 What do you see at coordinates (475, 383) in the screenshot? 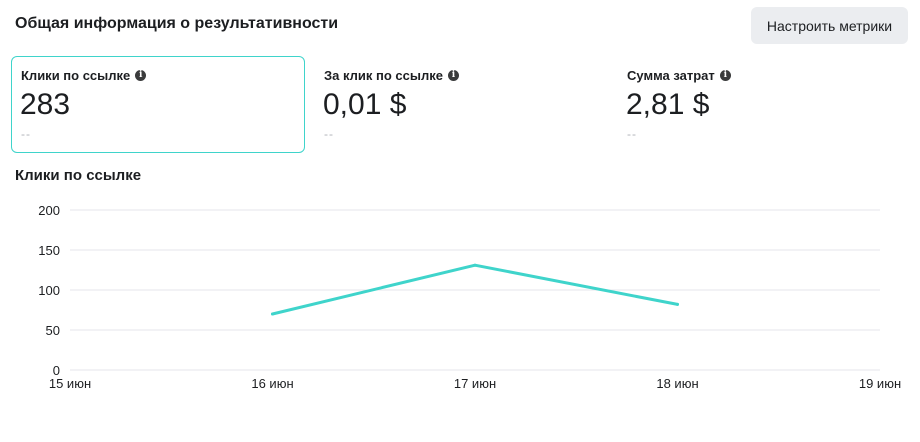
I see `x-tick-label: 17 июн` at bounding box center [475, 383].